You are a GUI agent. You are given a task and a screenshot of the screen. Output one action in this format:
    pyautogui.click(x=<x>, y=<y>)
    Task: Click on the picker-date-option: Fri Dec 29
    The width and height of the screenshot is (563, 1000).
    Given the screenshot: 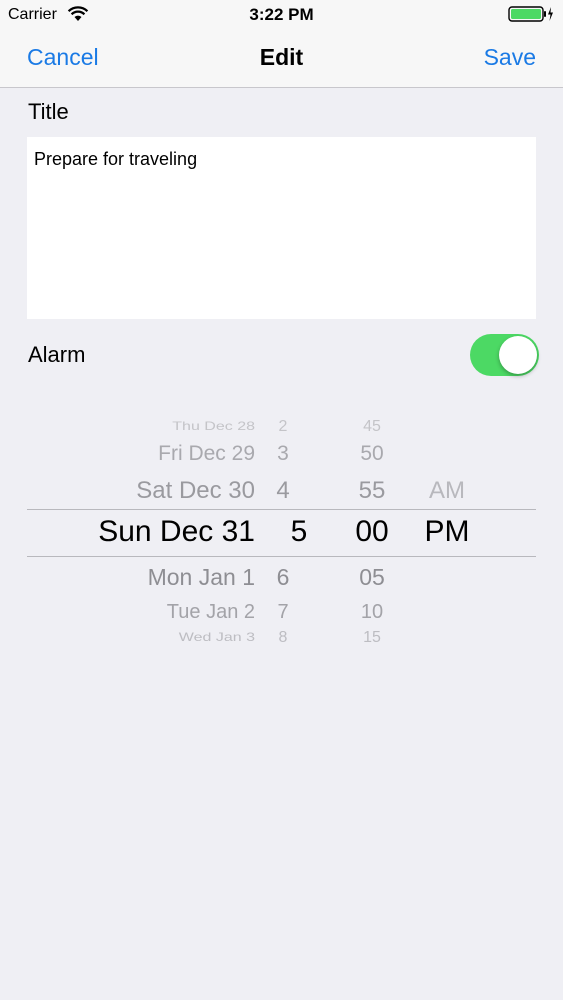 What is the action you would take?
    pyautogui.click(x=206, y=454)
    